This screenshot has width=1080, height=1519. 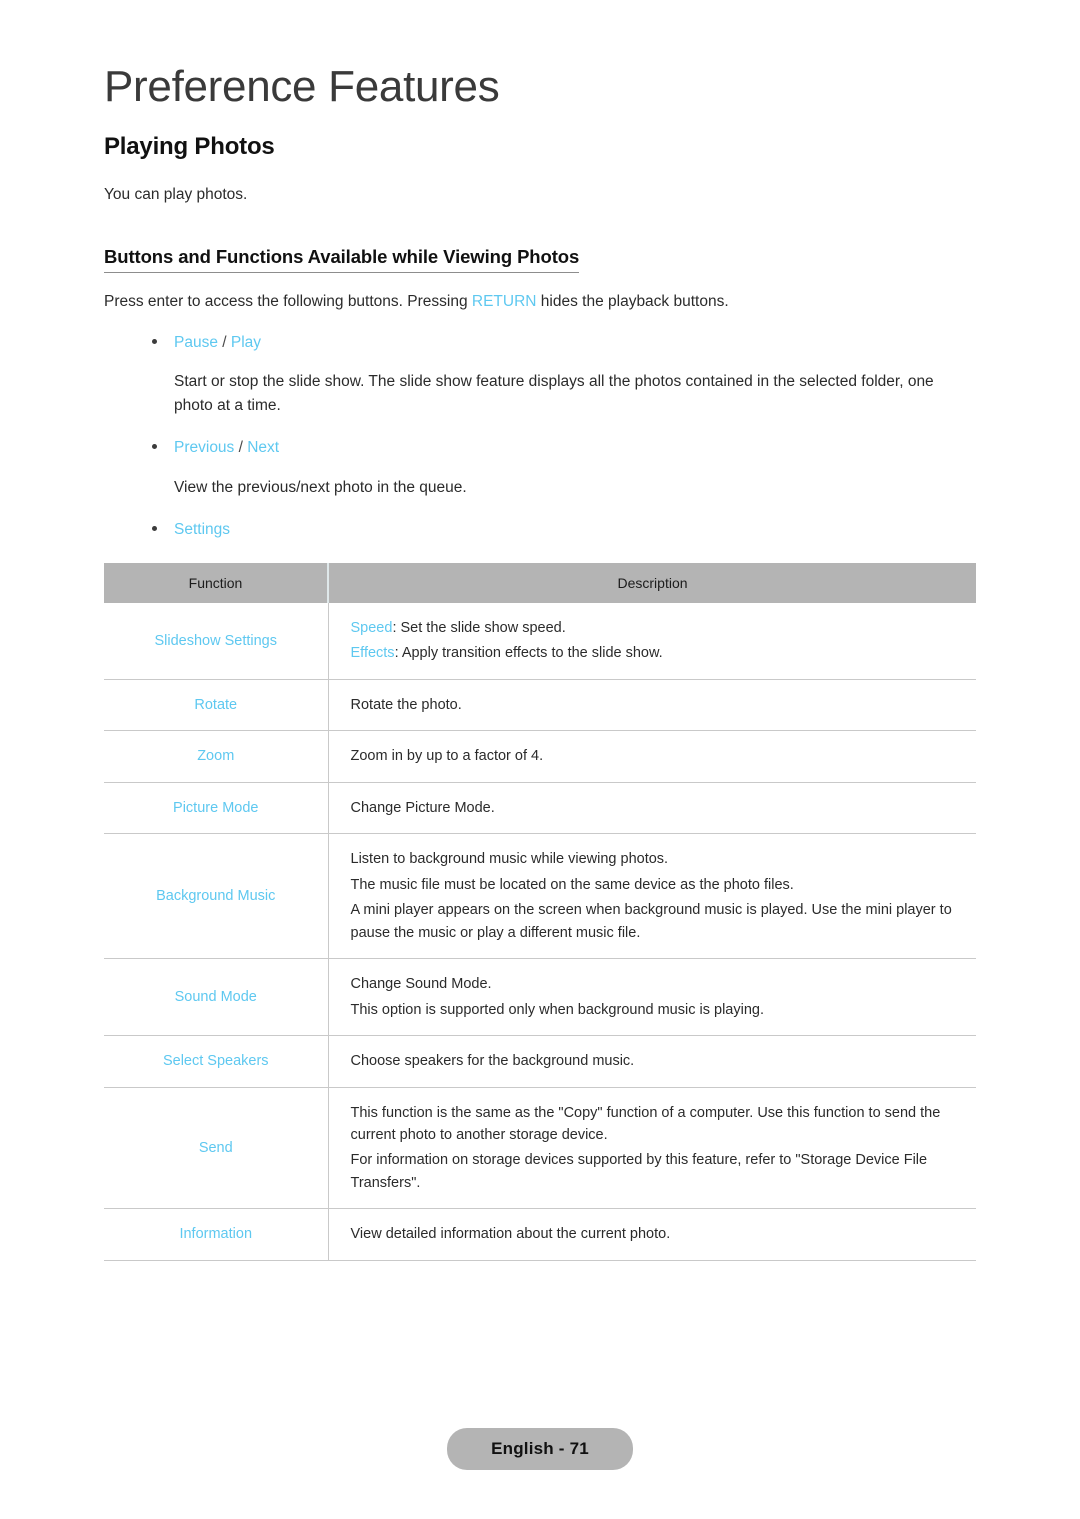 I want to click on description-line: Zoom in by up to a factor of 4., so click(x=664, y=756).